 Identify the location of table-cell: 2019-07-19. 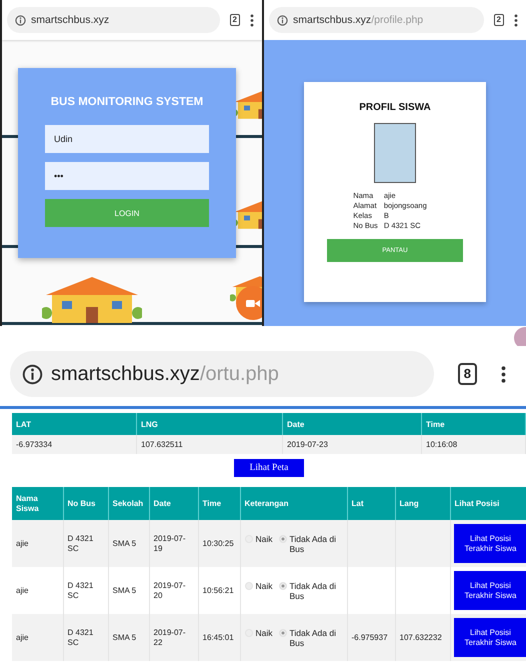
(173, 543).